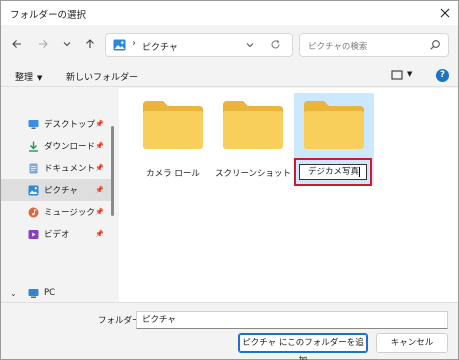  Describe the element at coordinates (33, 168) in the screenshot. I see `documents-icon` at that location.